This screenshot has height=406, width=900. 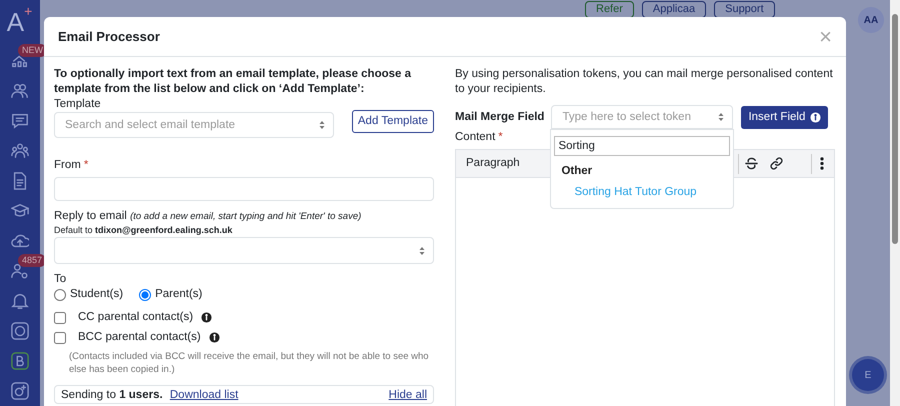 I want to click on b-app-icon, so click(x=20, y=361).